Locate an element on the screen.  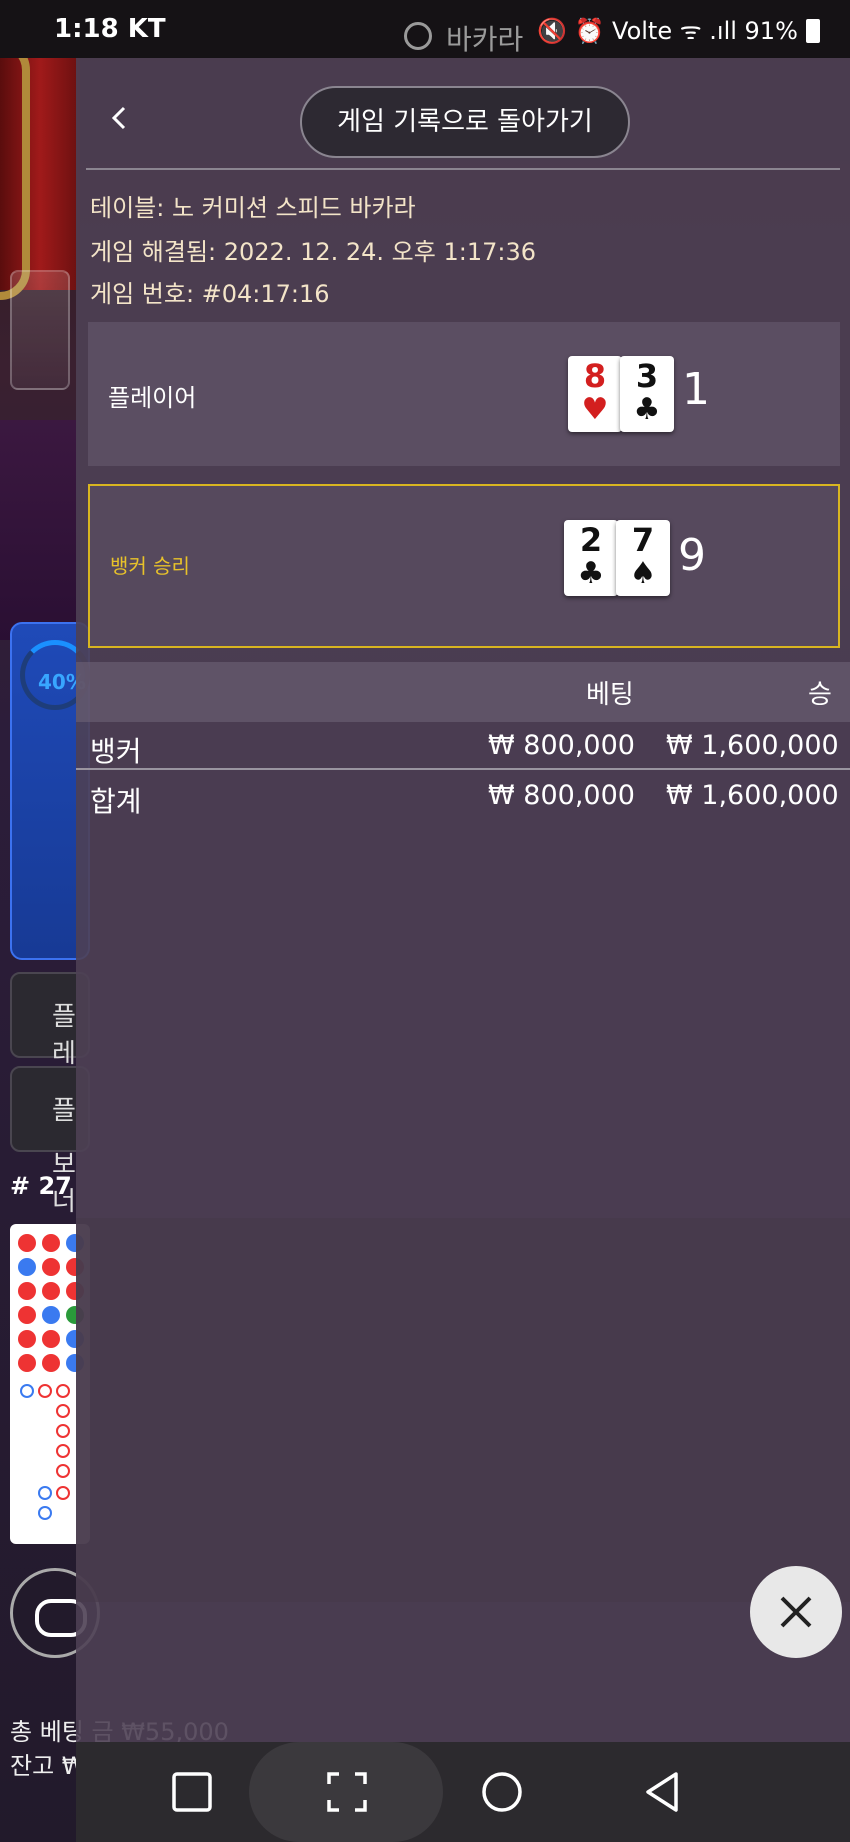
close-icon is located at coordinates (796, 1612).